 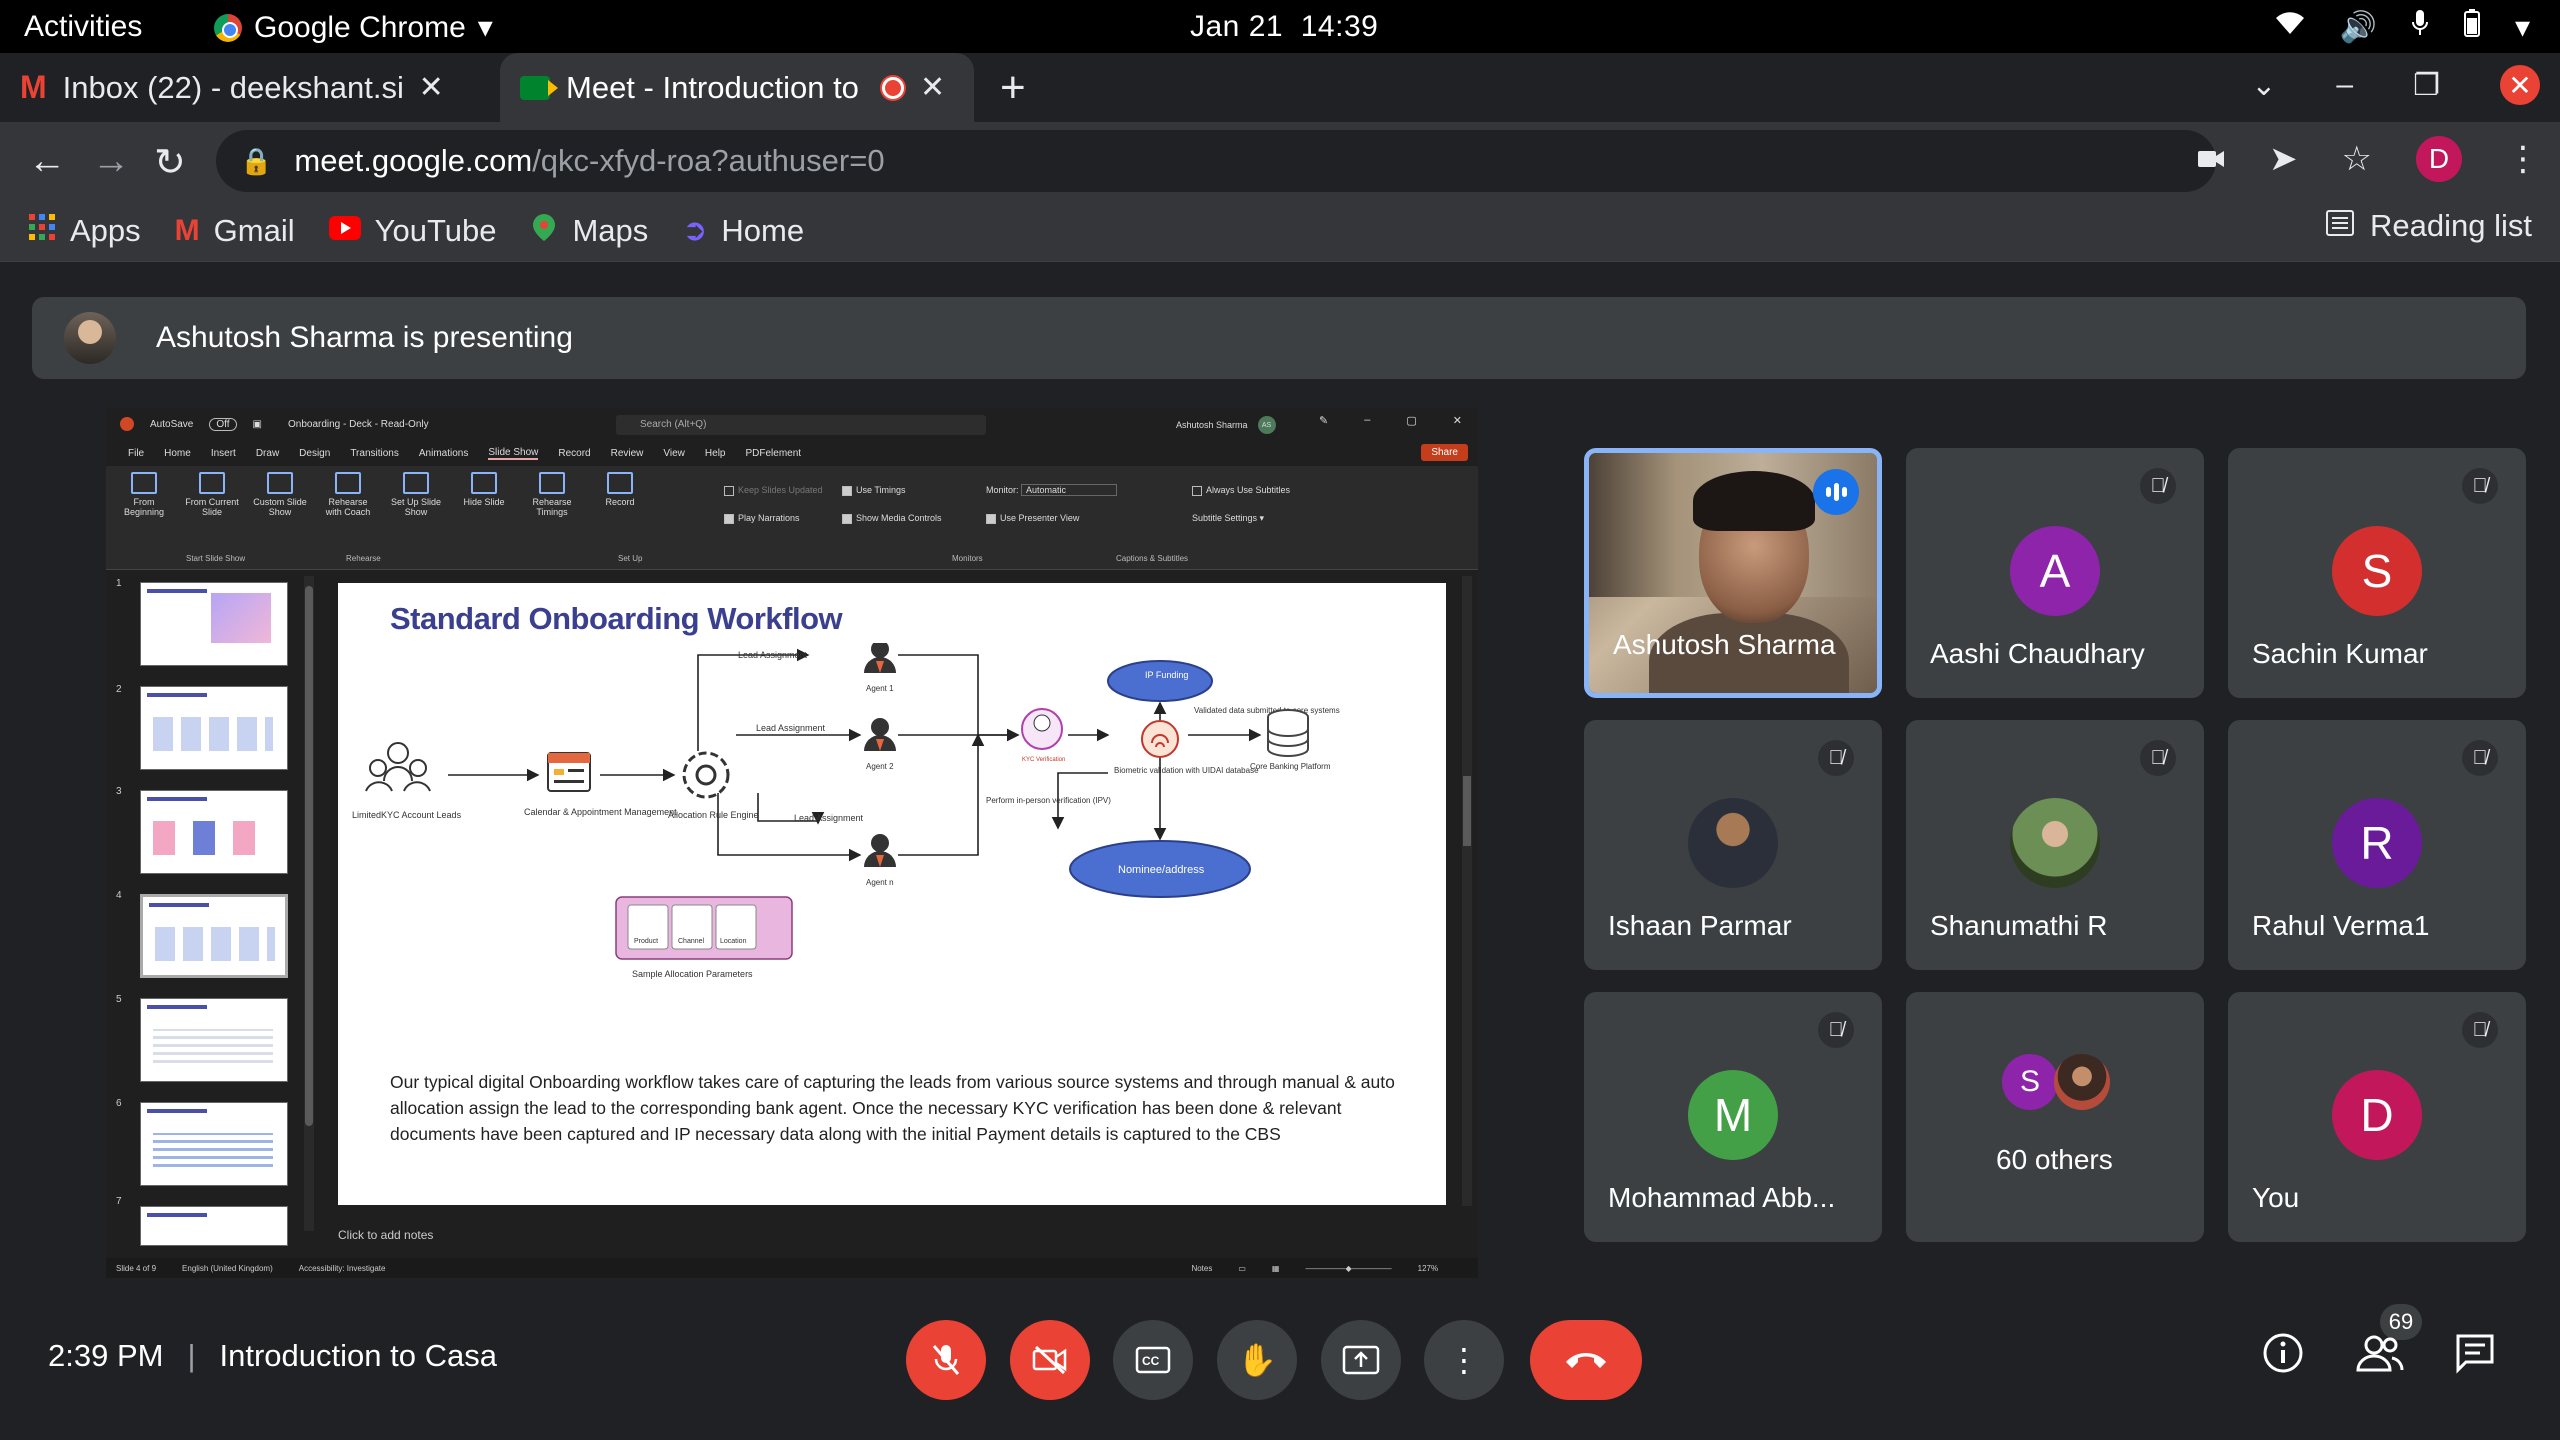 I want to click on autosave-toggle: Off, so click(x=223, y=424).